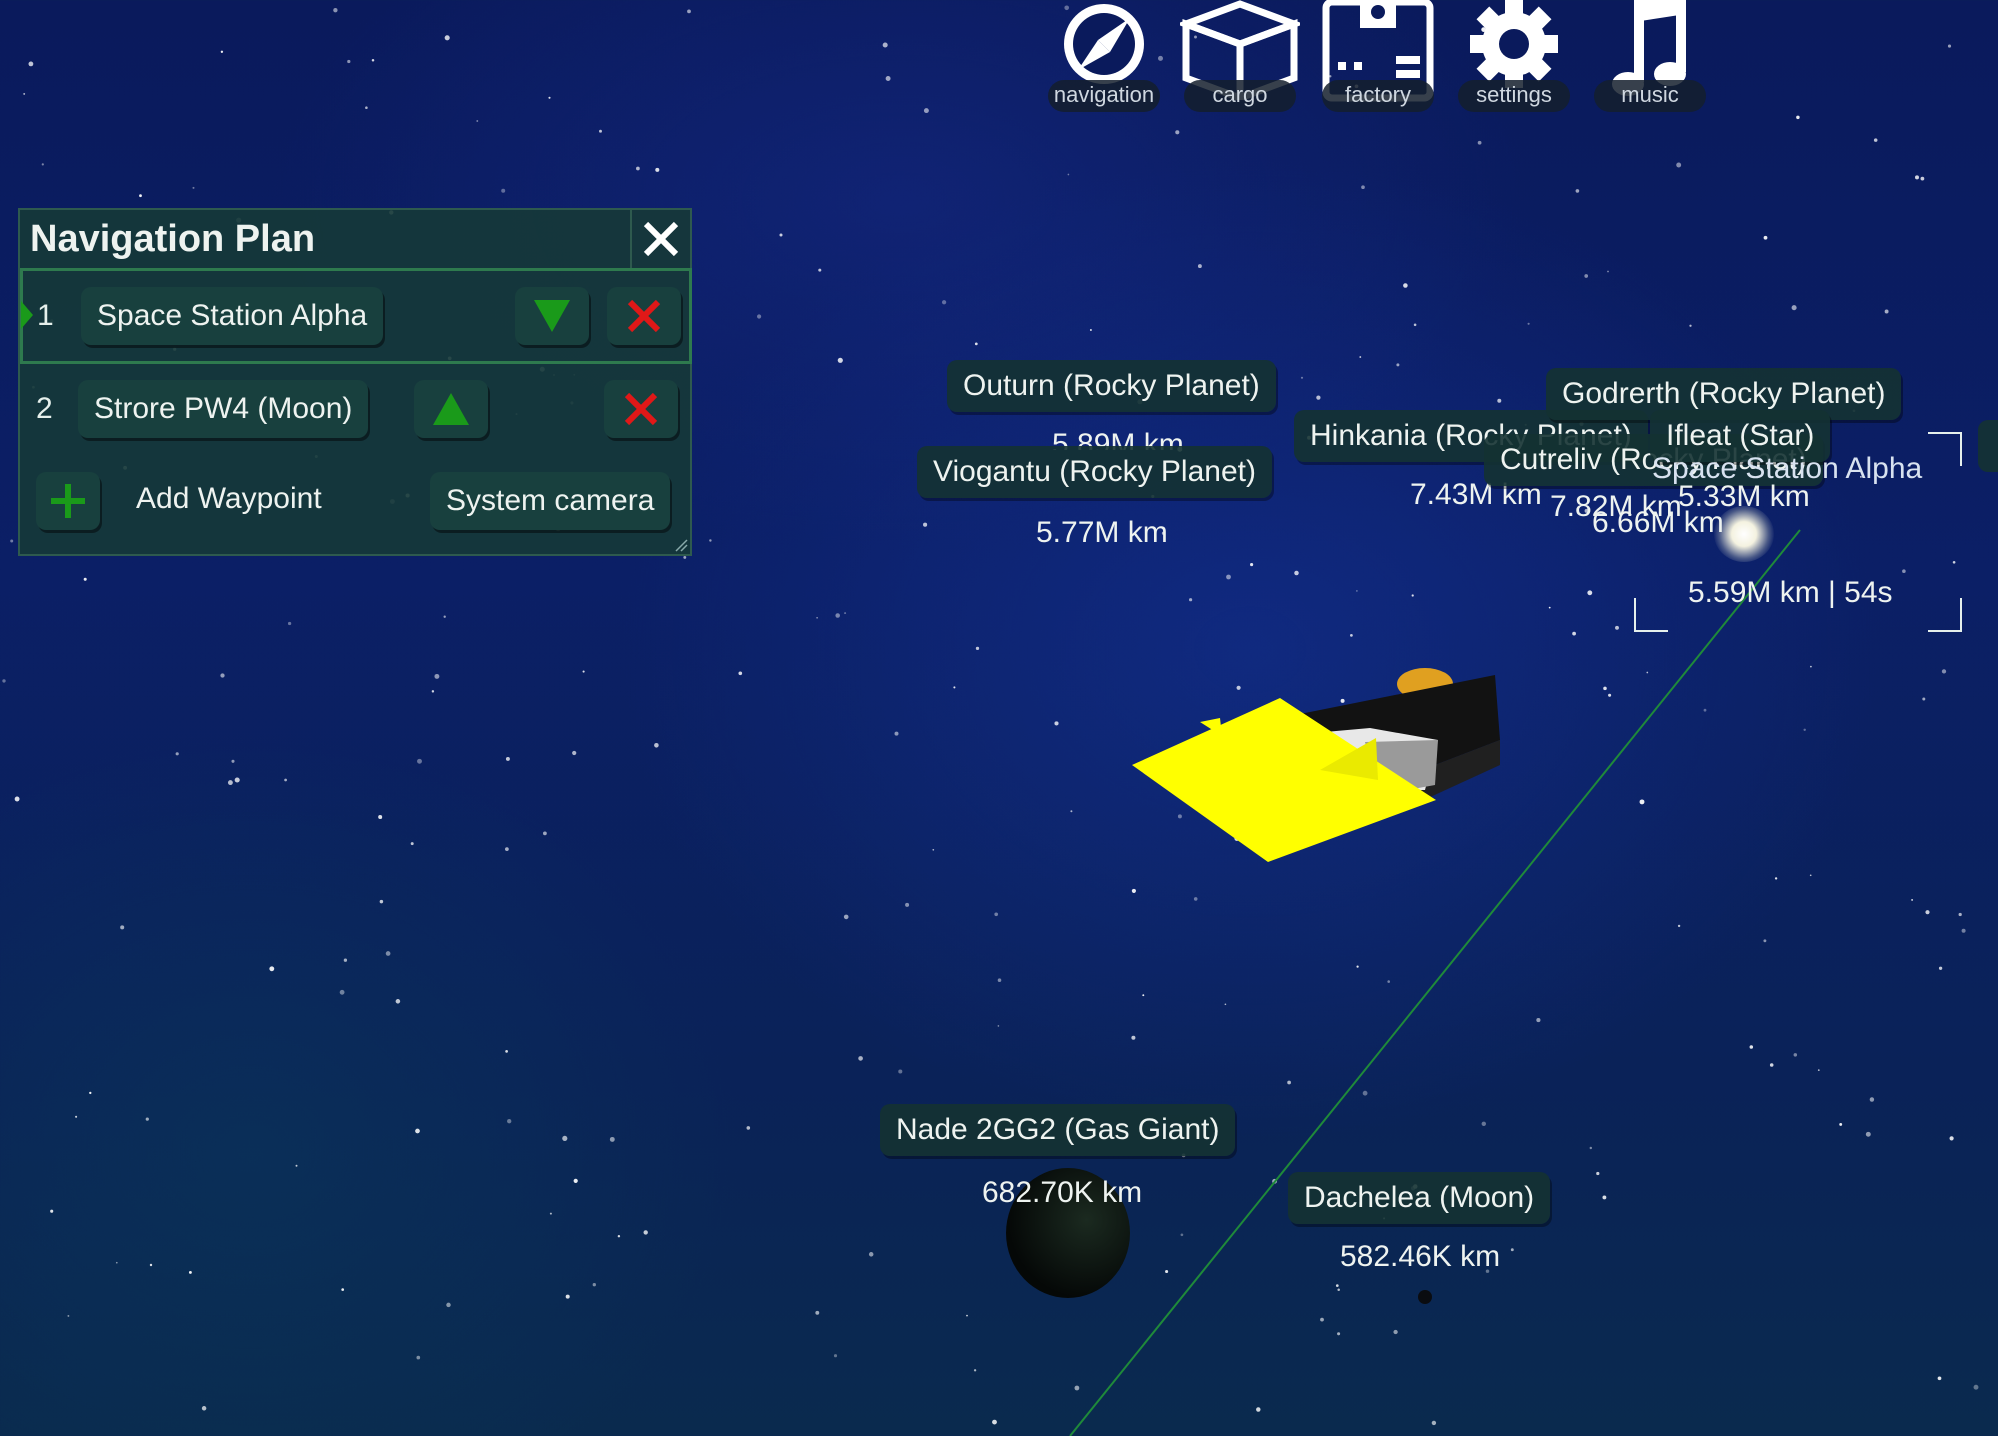 The height and width of the screenshot is (1436, 1998). Describe the element at coordinates (1378, 96) in the screenshot. I see `hud-factory-label: factory` at that location.